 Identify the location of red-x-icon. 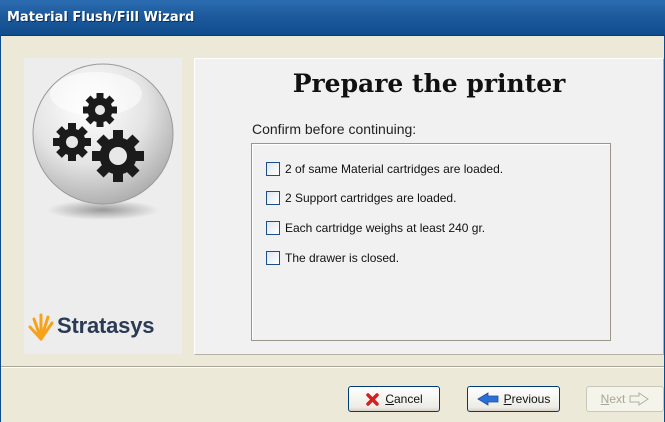
(372, 399).